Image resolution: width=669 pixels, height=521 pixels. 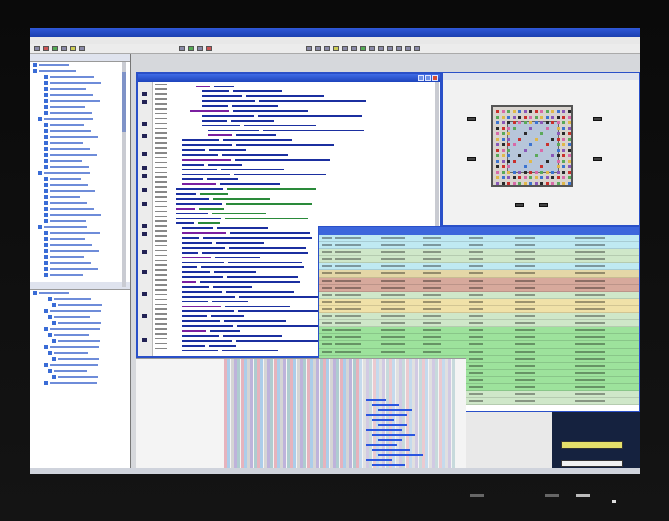 What do you see at coordinates (552, 495) in the screenshot?
I see `monitor-button` at bounding box center [552, 495].